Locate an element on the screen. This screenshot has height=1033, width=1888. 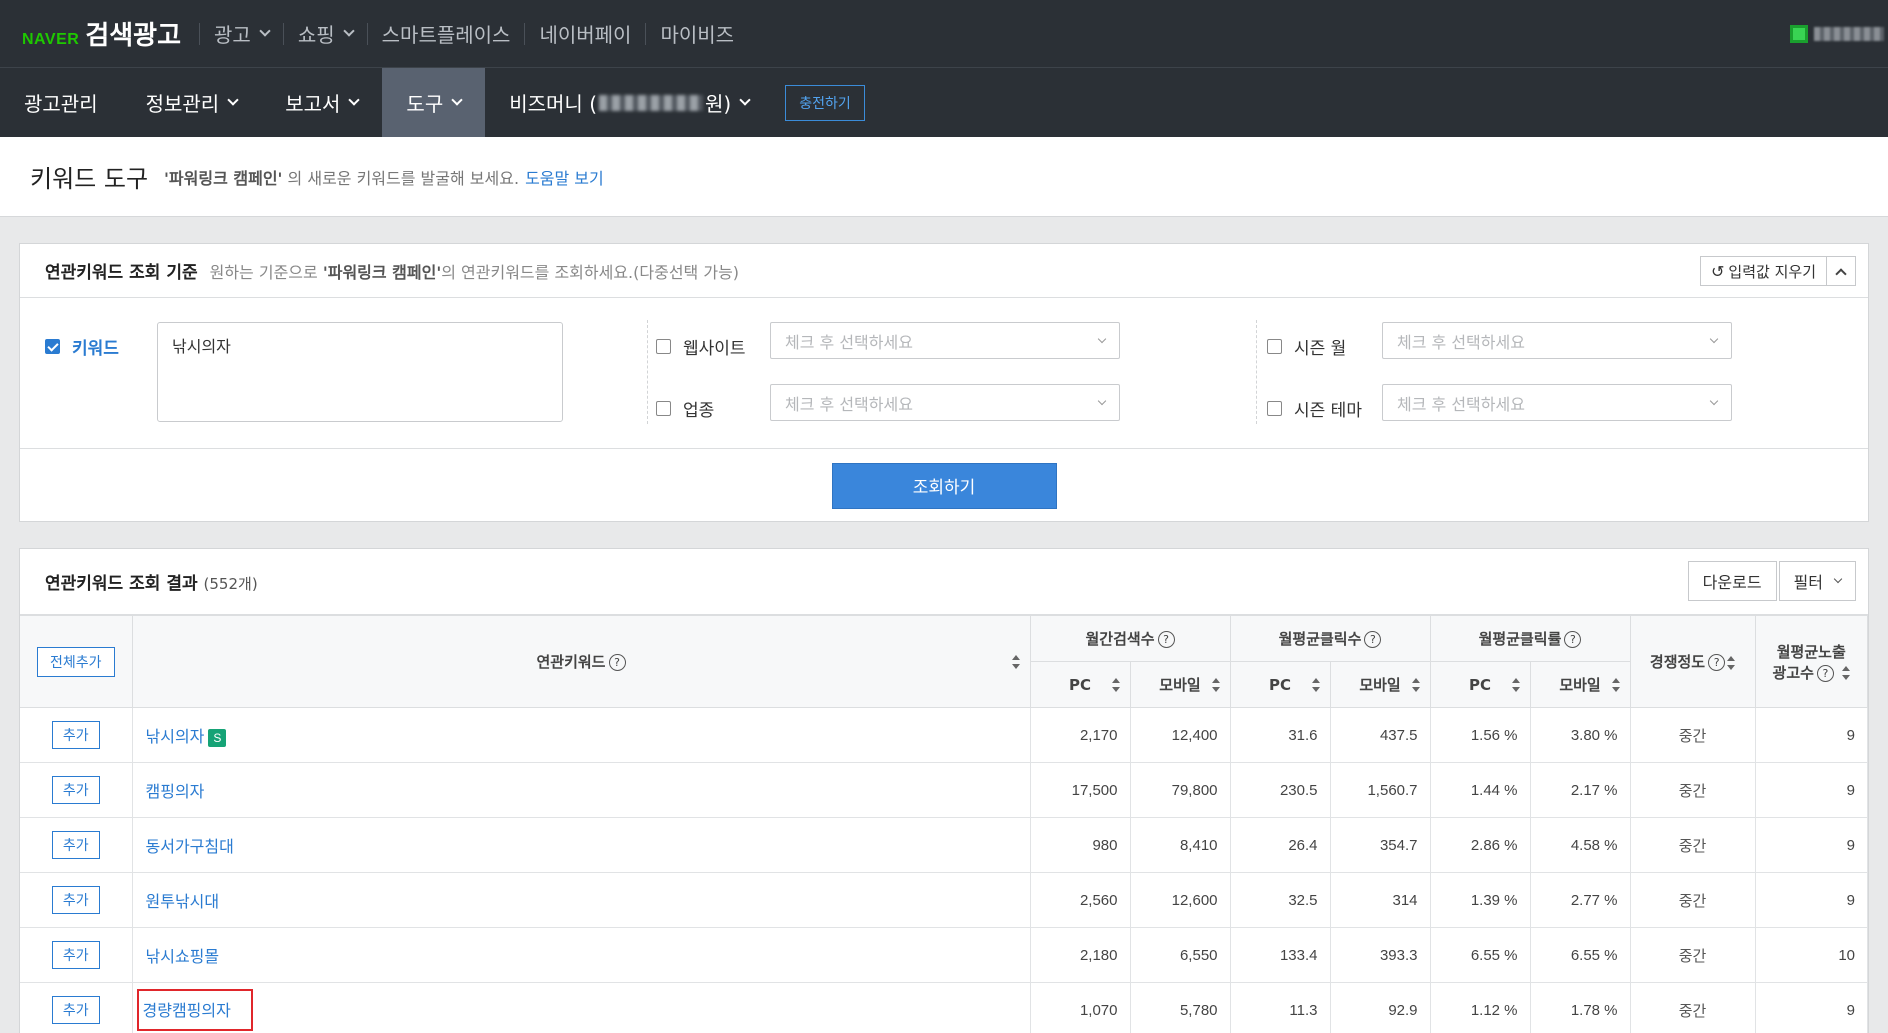
pc-search-cell: 17,500 is located at coordinates (1080, 790).